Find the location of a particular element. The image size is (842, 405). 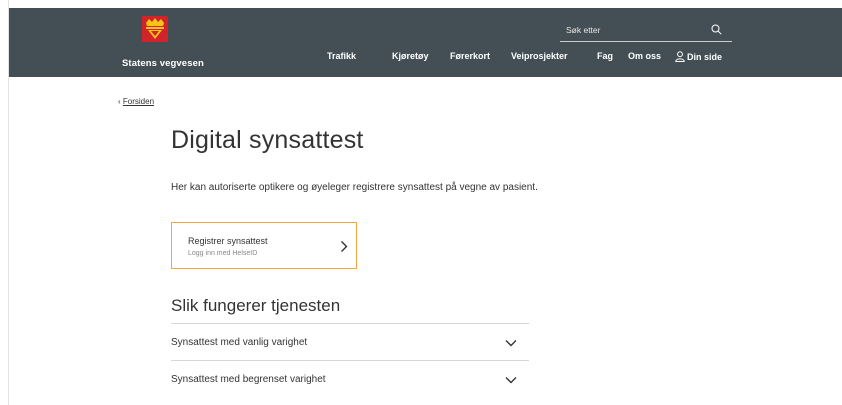

accordion-label: Synsattest med vanlig varighet is located at coordinates (239, 342).